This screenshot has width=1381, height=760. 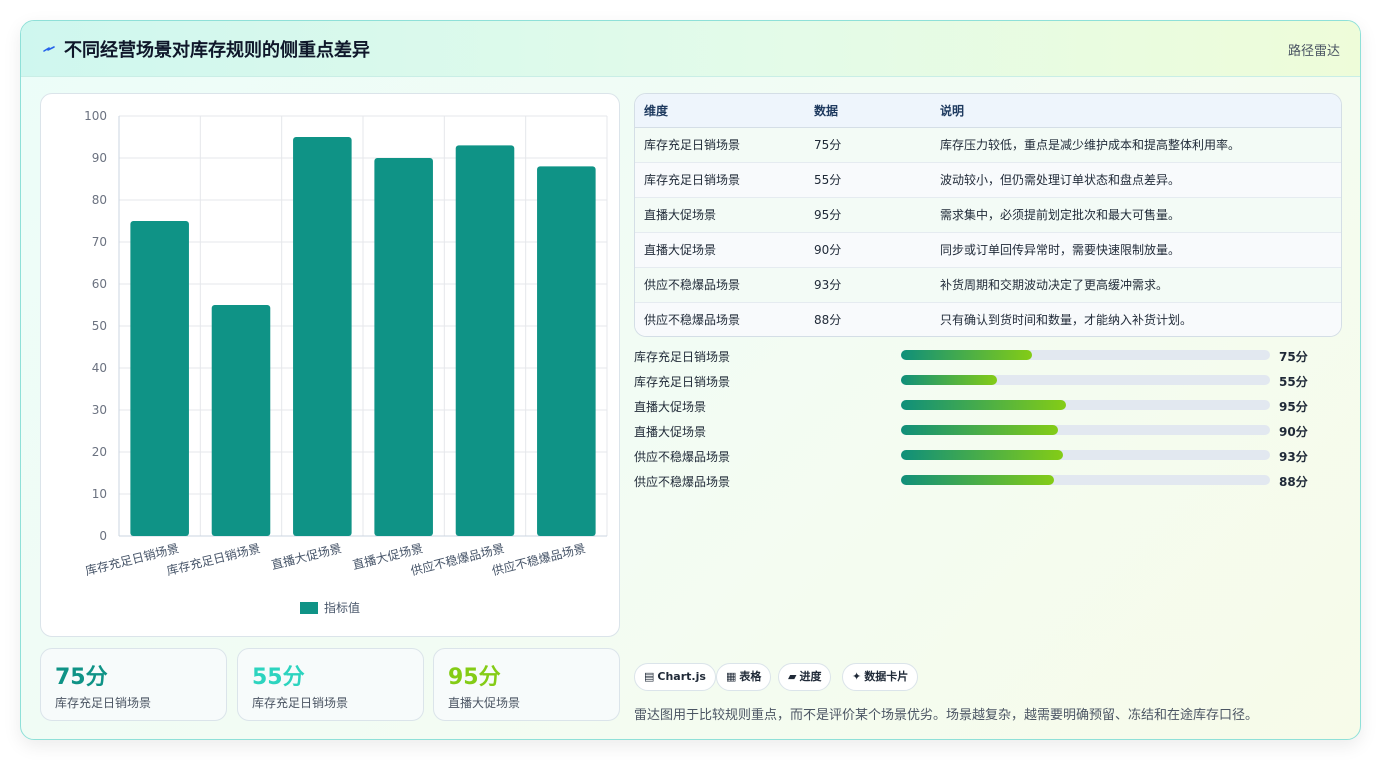 I want to click on stat-card: 95分 直播大促场景, so click(x=526, y=684).